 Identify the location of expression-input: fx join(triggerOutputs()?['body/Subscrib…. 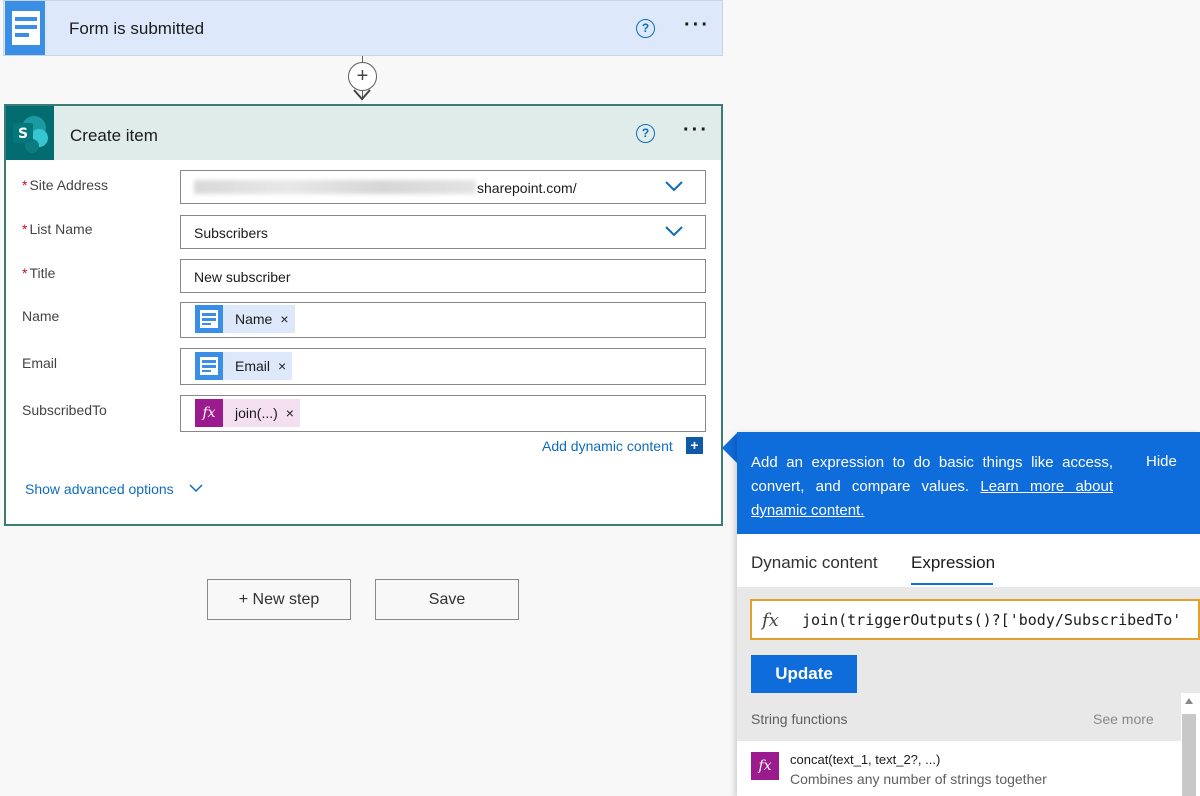
(975, 619).